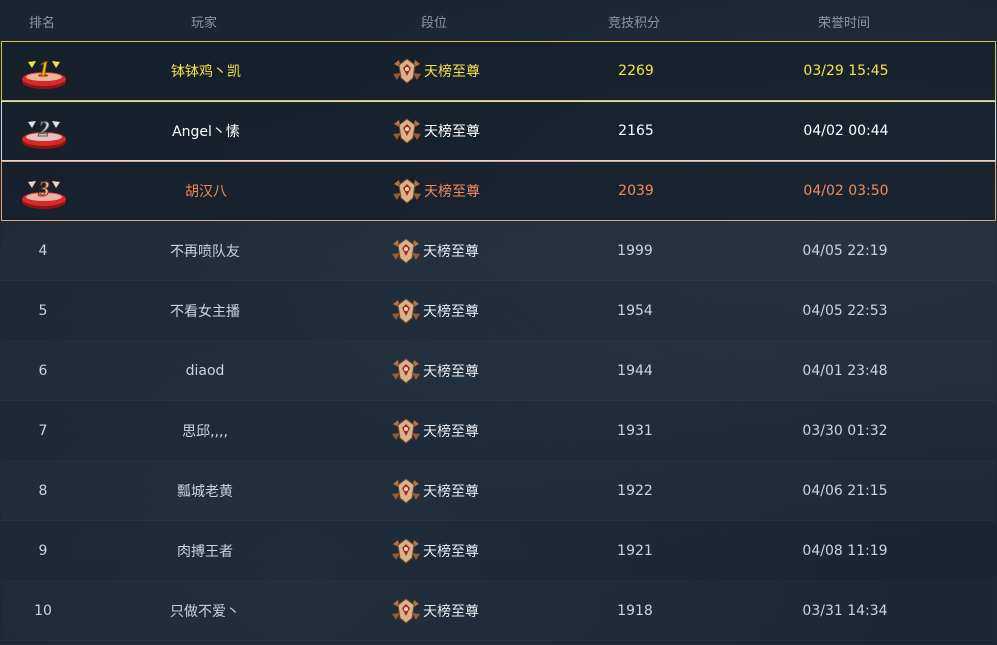  What do you see at coordinates (41, 23) in the screenshot?
I see `header-rank: 排名` at bounding box center [41, 23].